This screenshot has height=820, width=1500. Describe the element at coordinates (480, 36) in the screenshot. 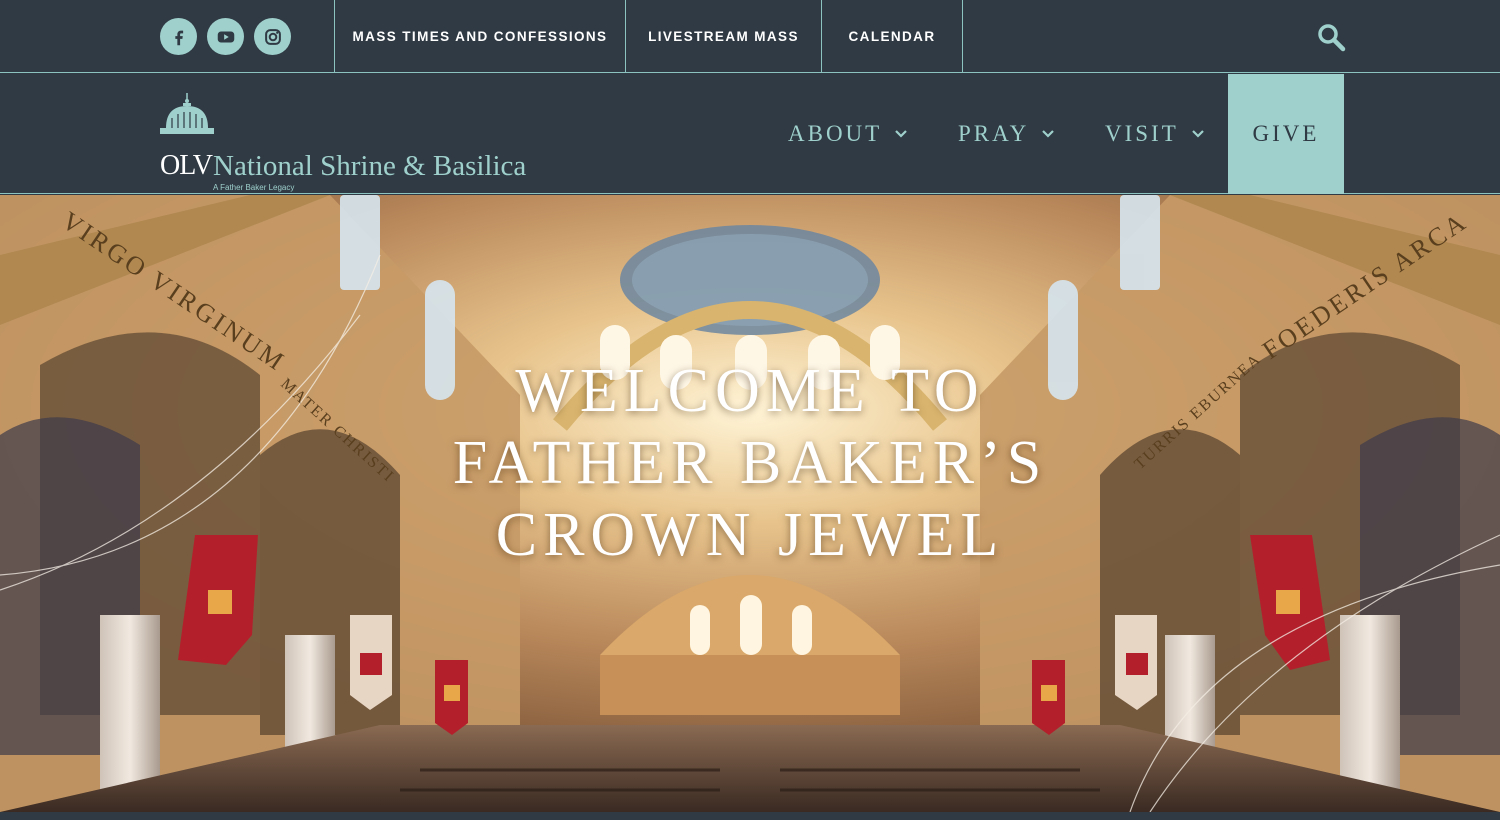

I see `mass-times-link: MASS TIMES AND CONFESSIONS` at that location.